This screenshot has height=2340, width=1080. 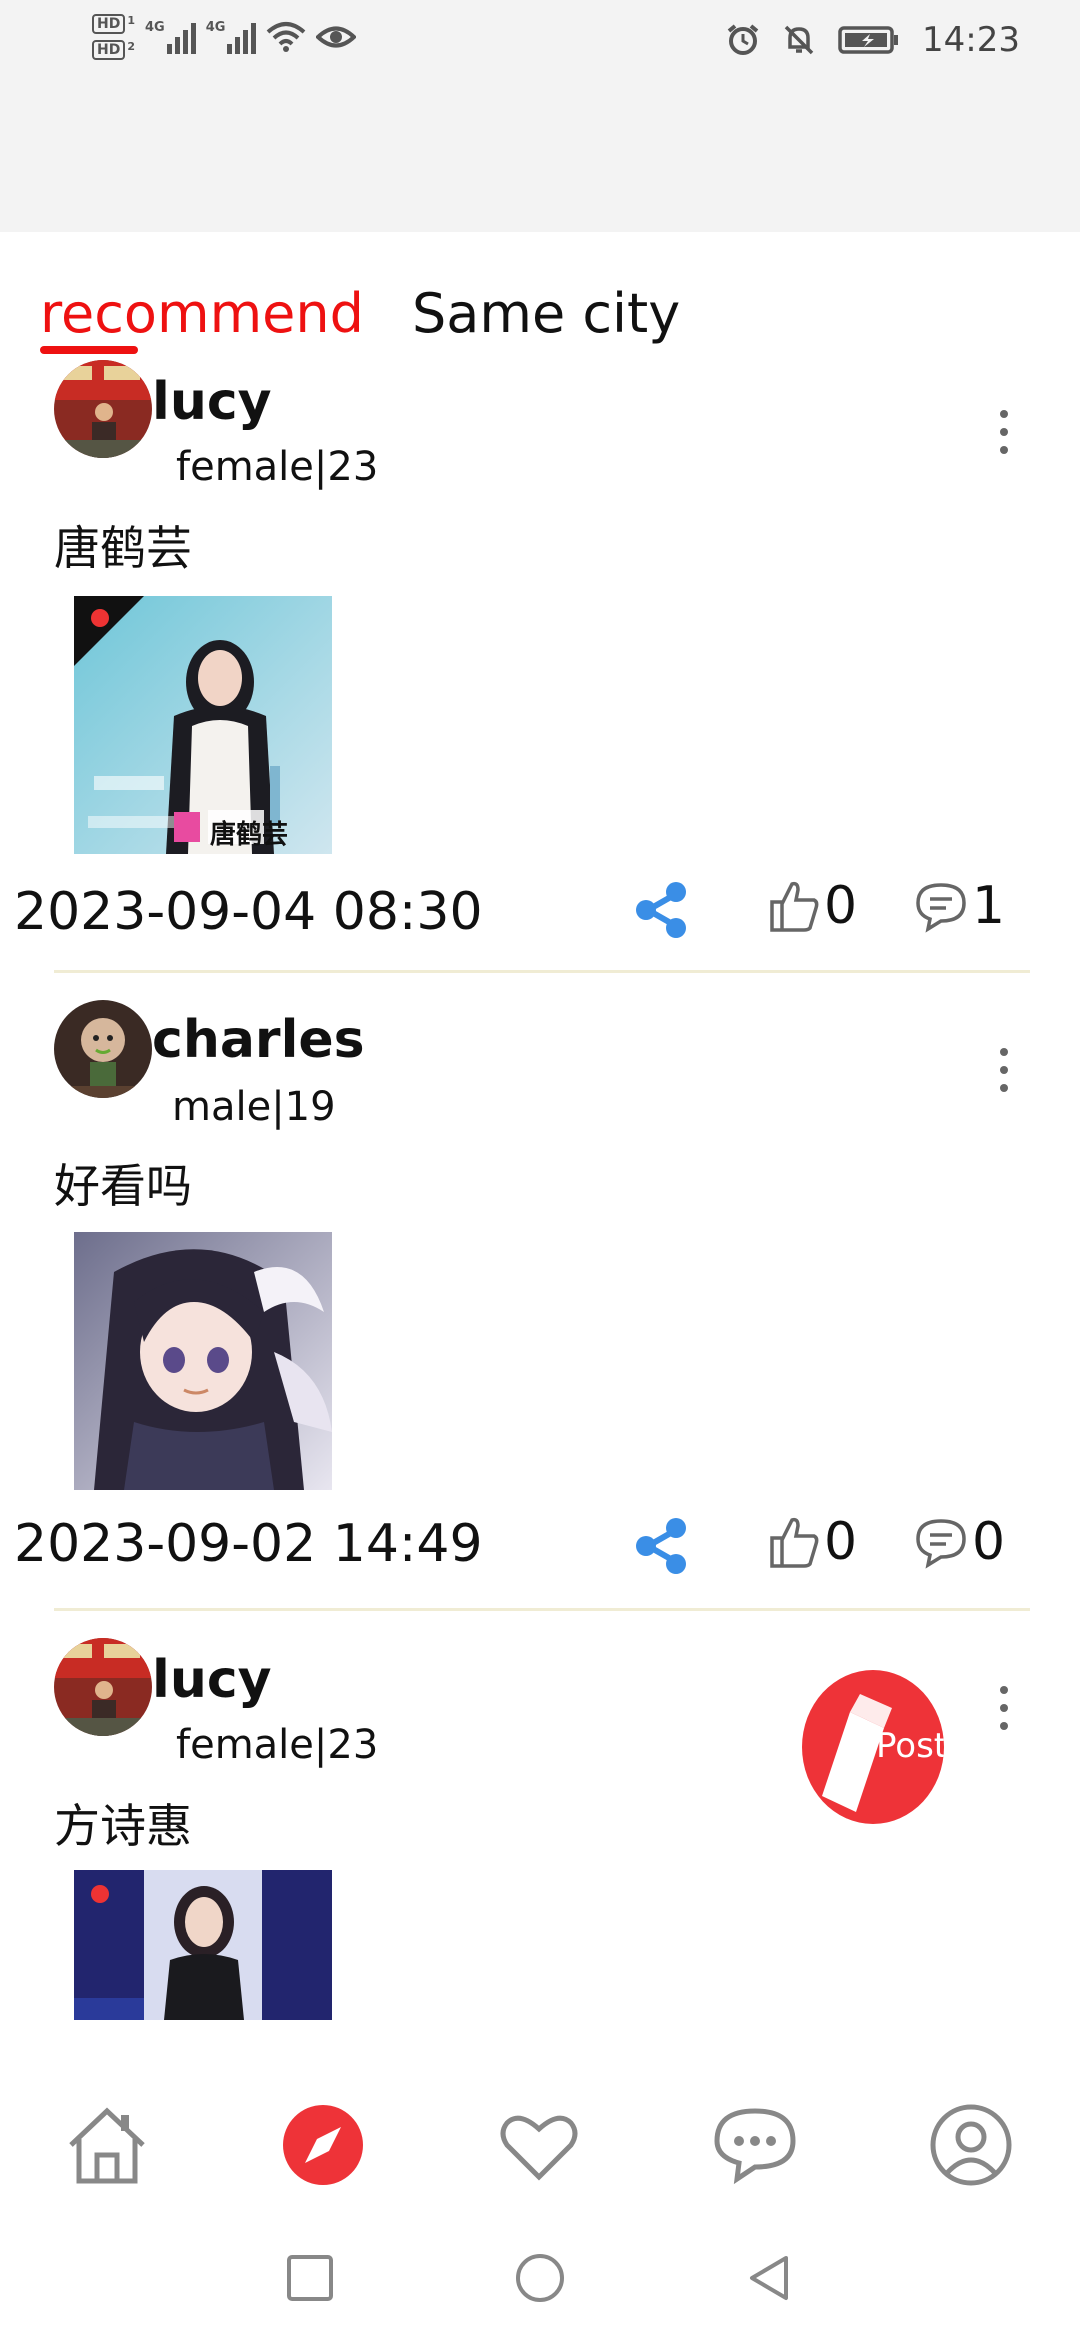 I want to click on wifi-icon, so click(x=286, y=37).